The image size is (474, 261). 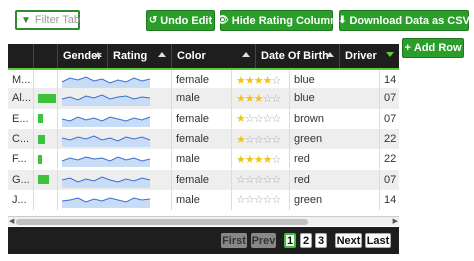 I want to click on page-2-button: 2, so click(x=306, y=240).